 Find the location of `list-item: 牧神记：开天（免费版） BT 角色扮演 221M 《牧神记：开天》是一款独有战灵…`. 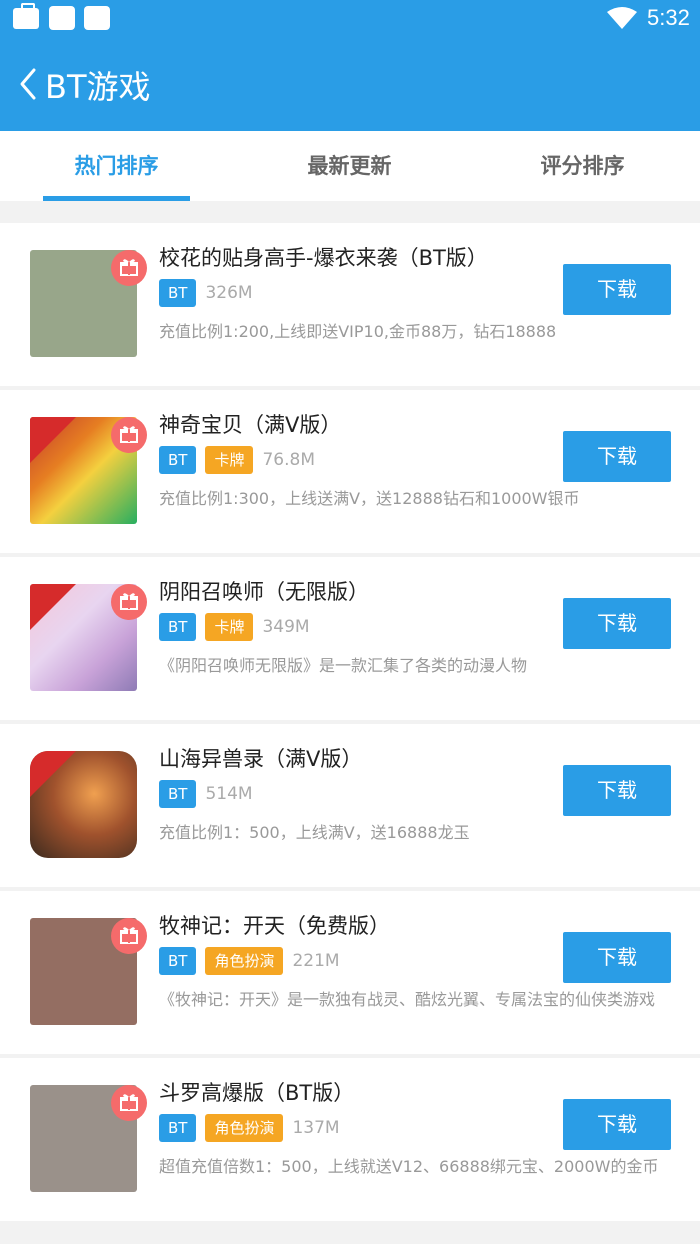

list-item: 牧神记：开天（免费版） BT 角色扮演 221M 《牧神记：开天》是一款独有战灵… is located at coordinates (350, 972).